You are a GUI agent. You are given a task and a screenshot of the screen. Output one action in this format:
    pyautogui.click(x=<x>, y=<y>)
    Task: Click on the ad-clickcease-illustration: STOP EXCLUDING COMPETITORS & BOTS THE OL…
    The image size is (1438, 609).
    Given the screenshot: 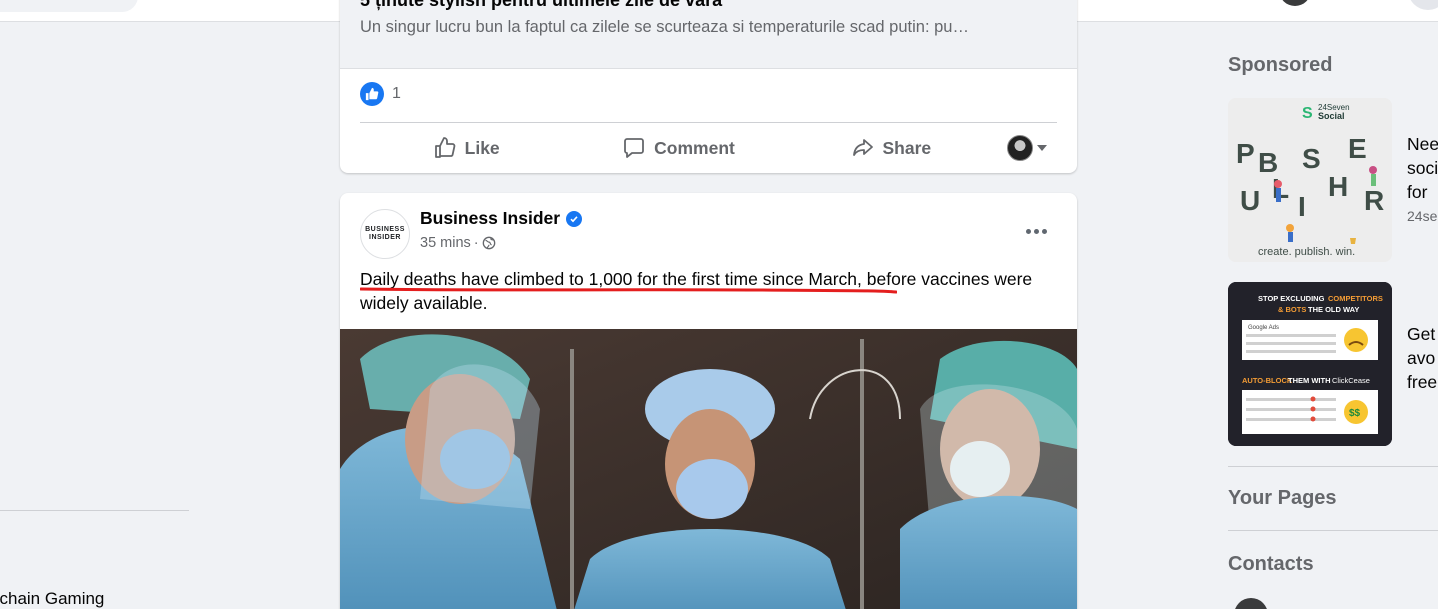 What is the action you would take?
    pyautogui.click(x=1310, y=364)
    